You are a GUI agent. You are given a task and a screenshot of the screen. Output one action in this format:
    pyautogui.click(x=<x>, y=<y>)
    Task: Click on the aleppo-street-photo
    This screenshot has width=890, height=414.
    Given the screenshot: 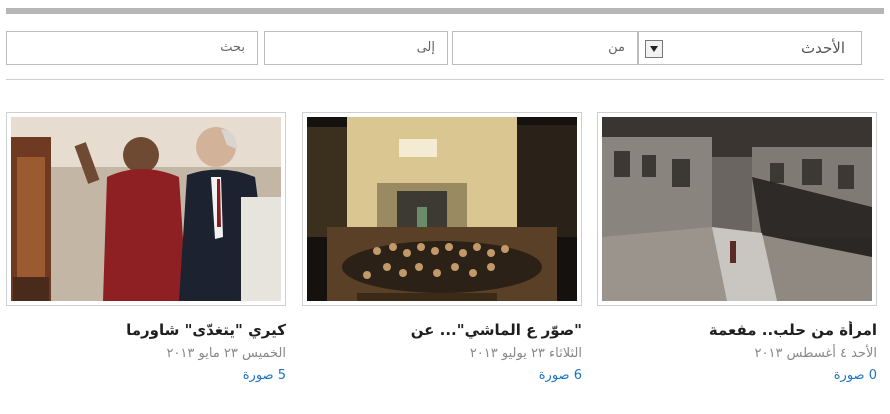 What is the action you would take?
    pyautogui.click(x=737, y=209)
    